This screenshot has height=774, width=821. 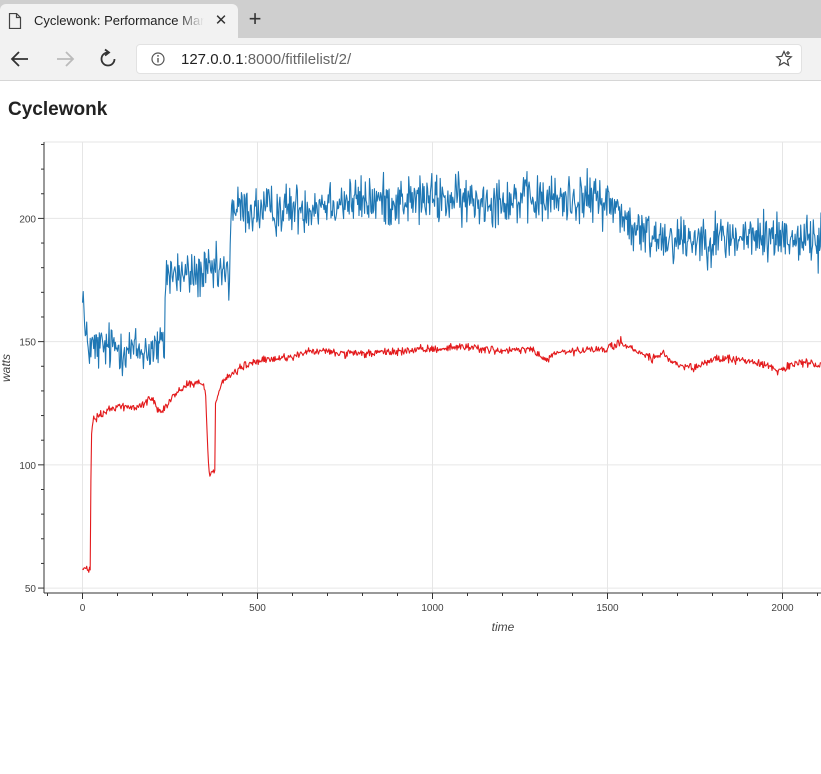 What do you see at coordinates (257, 608) in the screenshot?
I see `x-tick-label: 500` at bounding box center [257, 608].